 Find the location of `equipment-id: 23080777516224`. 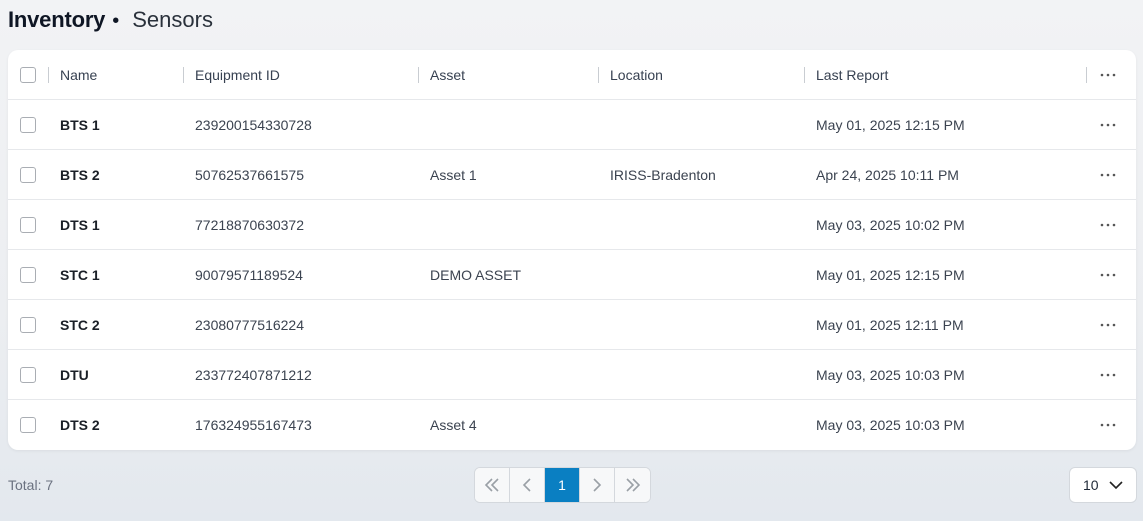

equipment-id: 23080777516224 is located at coordinates (250, 325).